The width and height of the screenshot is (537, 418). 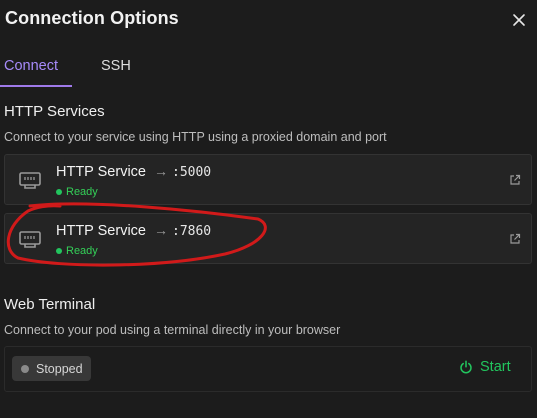 I want to click on terminal-status-badge: Stopped, so click(x=51, y=368).